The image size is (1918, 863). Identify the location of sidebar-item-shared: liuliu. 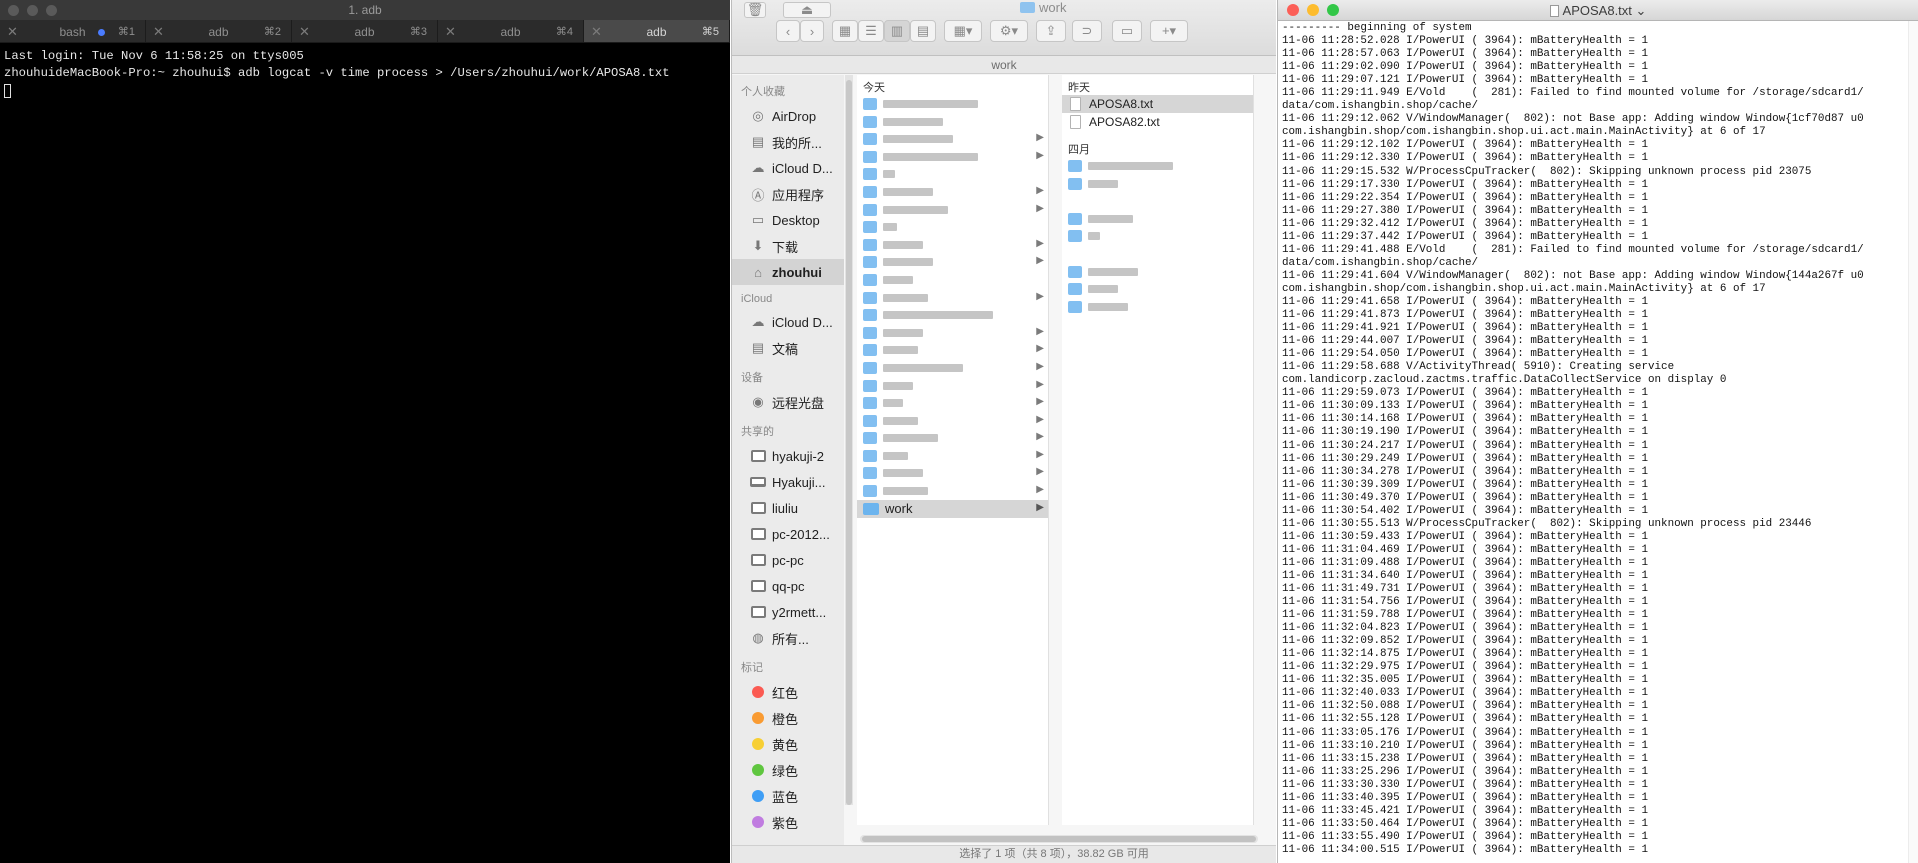
(788, 508).